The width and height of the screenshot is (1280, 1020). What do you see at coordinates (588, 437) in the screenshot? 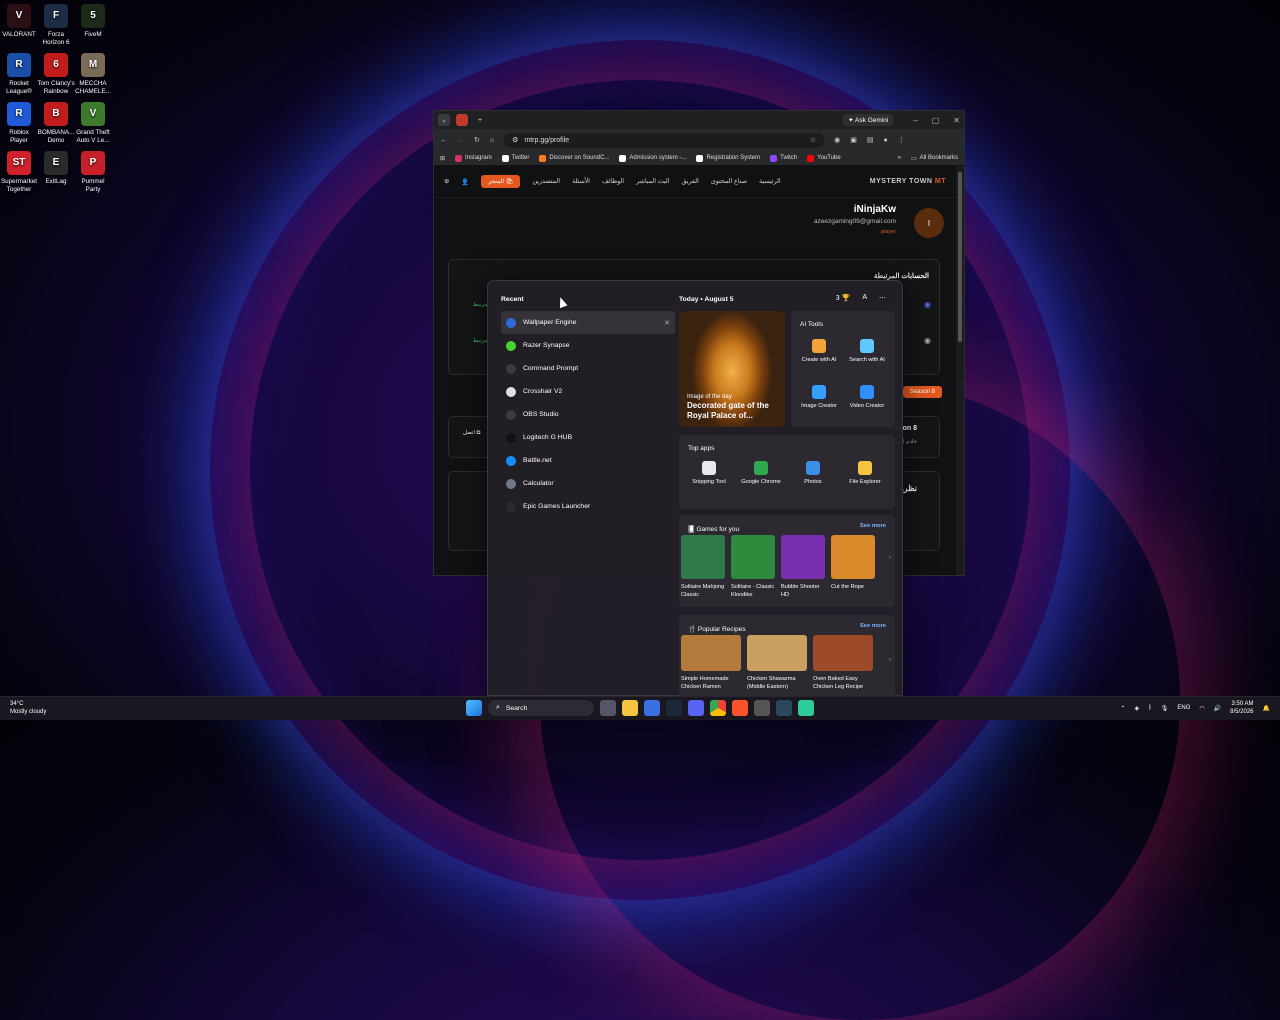
I see `recent-item-logitech-g-hub: Logitech G HUB` at bounding box center [588, 437].